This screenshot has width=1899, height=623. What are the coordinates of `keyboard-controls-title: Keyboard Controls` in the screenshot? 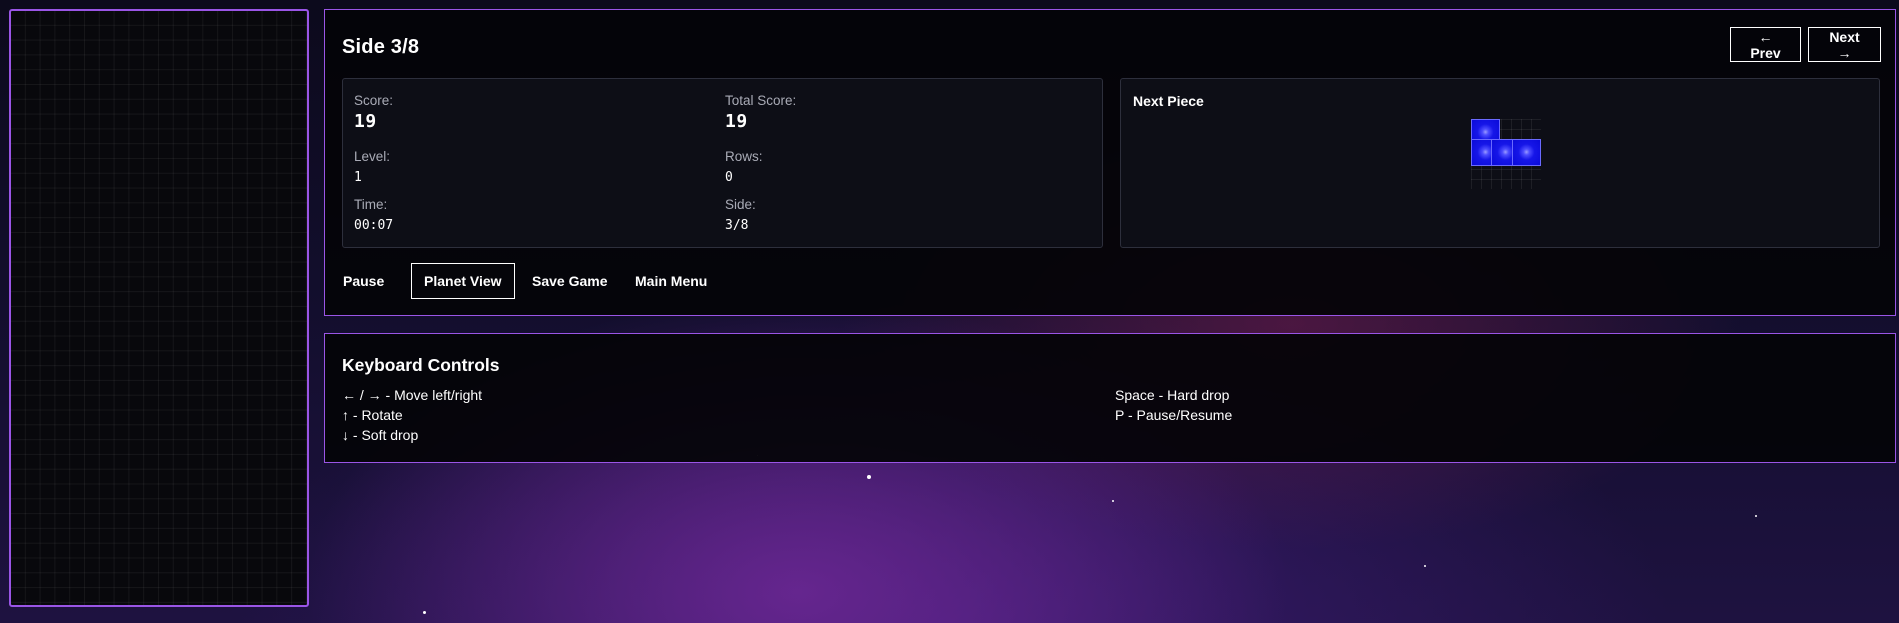 It's located at (421, 365).